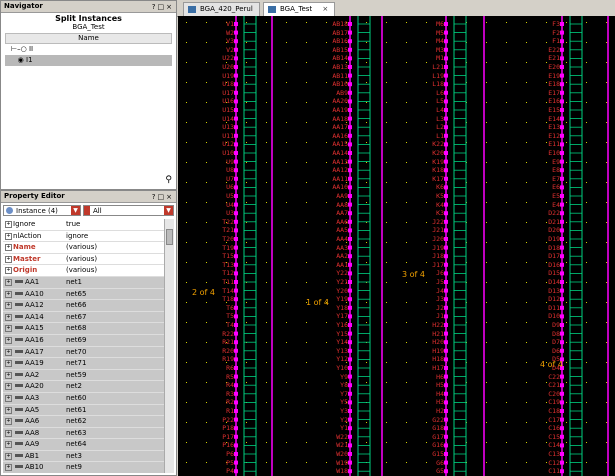 The width and height of the screenshot is (615, 476). What do you see at coordinates (169, 346) in the screenshot?
I see `property-scrollbar` at bounding box center [169, 346].